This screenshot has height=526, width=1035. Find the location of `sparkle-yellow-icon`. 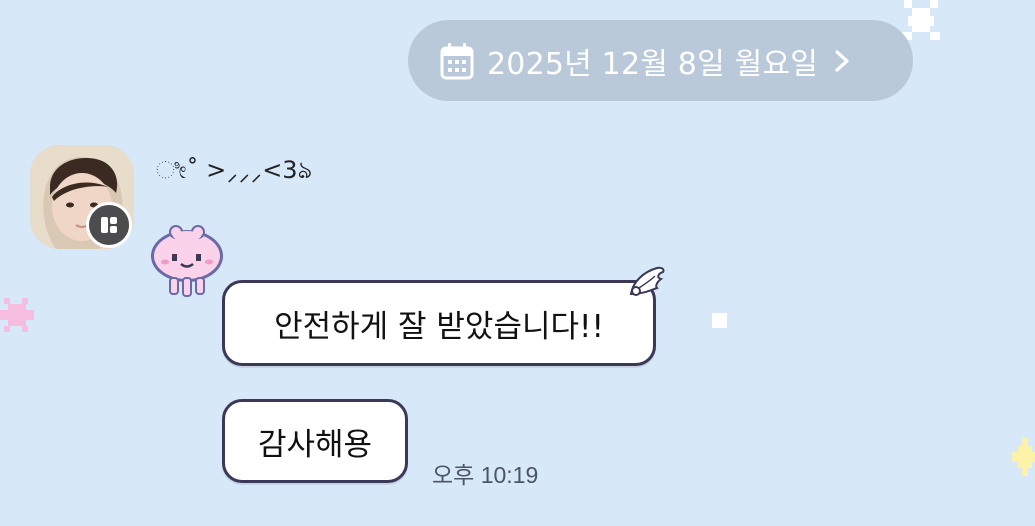

sparkle-yellow-icon is located at coordinates (1023, 457).